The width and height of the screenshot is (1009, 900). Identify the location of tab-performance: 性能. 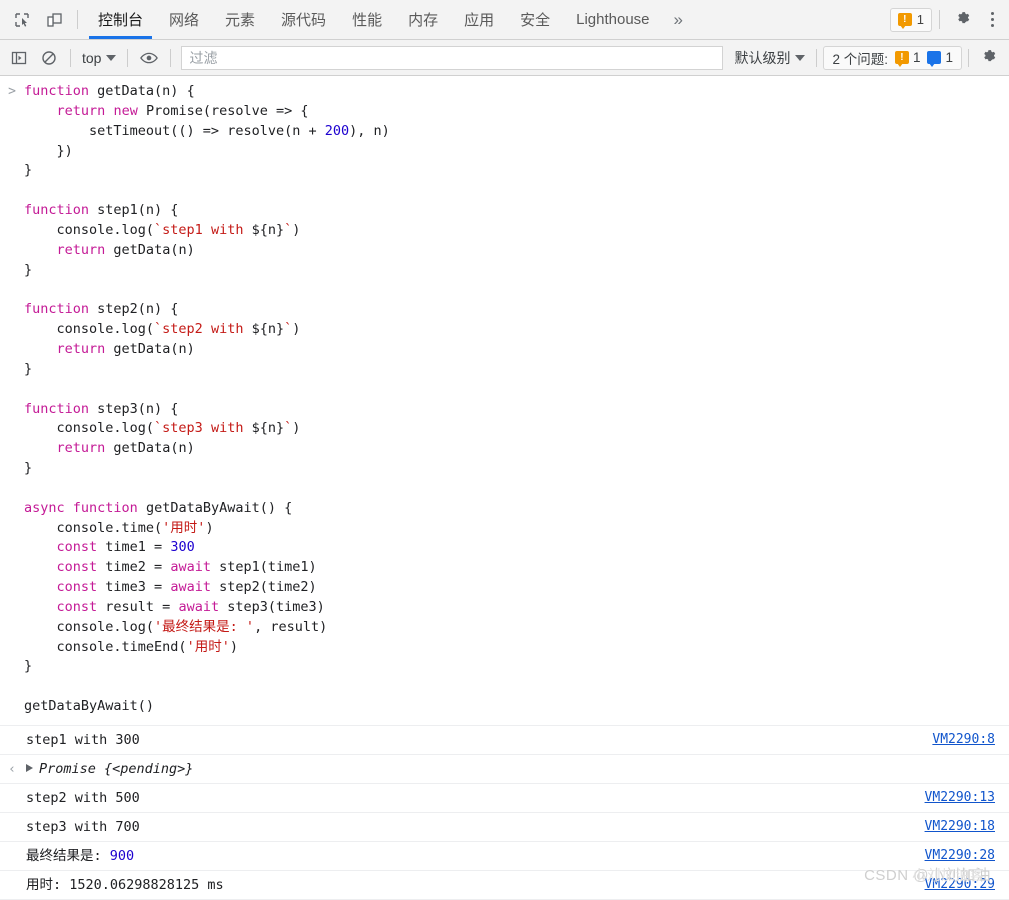
(367, 19).